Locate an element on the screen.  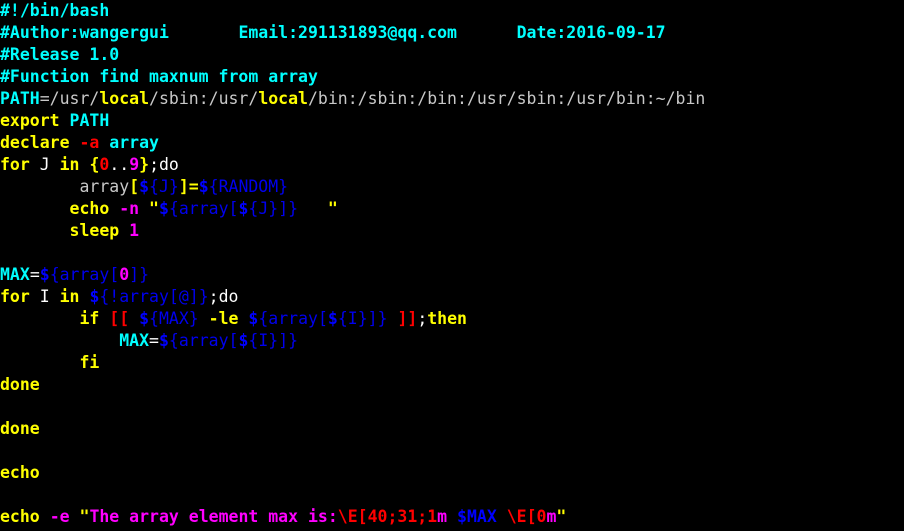
code-token: #!/bin/bash is located at coordinates (55, 10).